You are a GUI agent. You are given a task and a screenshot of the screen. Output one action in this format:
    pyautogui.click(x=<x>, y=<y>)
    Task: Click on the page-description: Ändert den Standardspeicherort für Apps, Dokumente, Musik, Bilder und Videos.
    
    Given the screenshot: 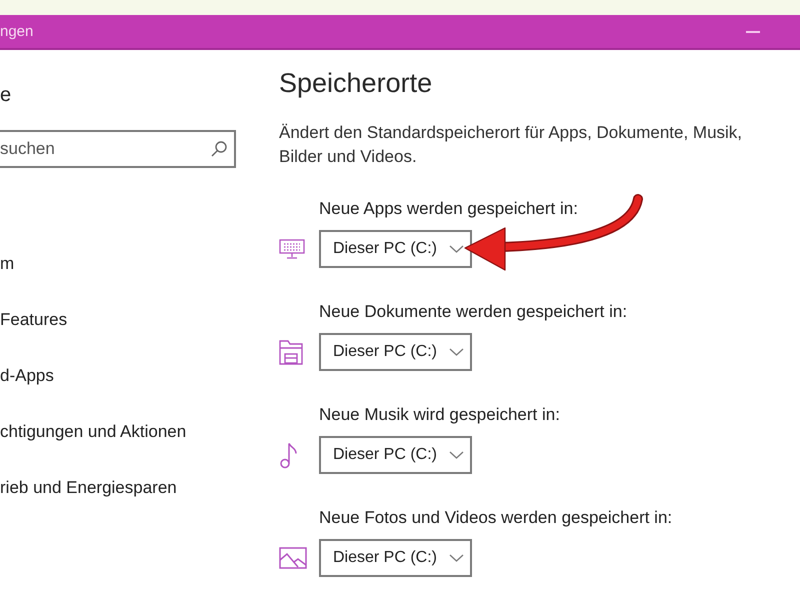 What is the action you would take?
    pyautogui.click(x=511, y=145)
    